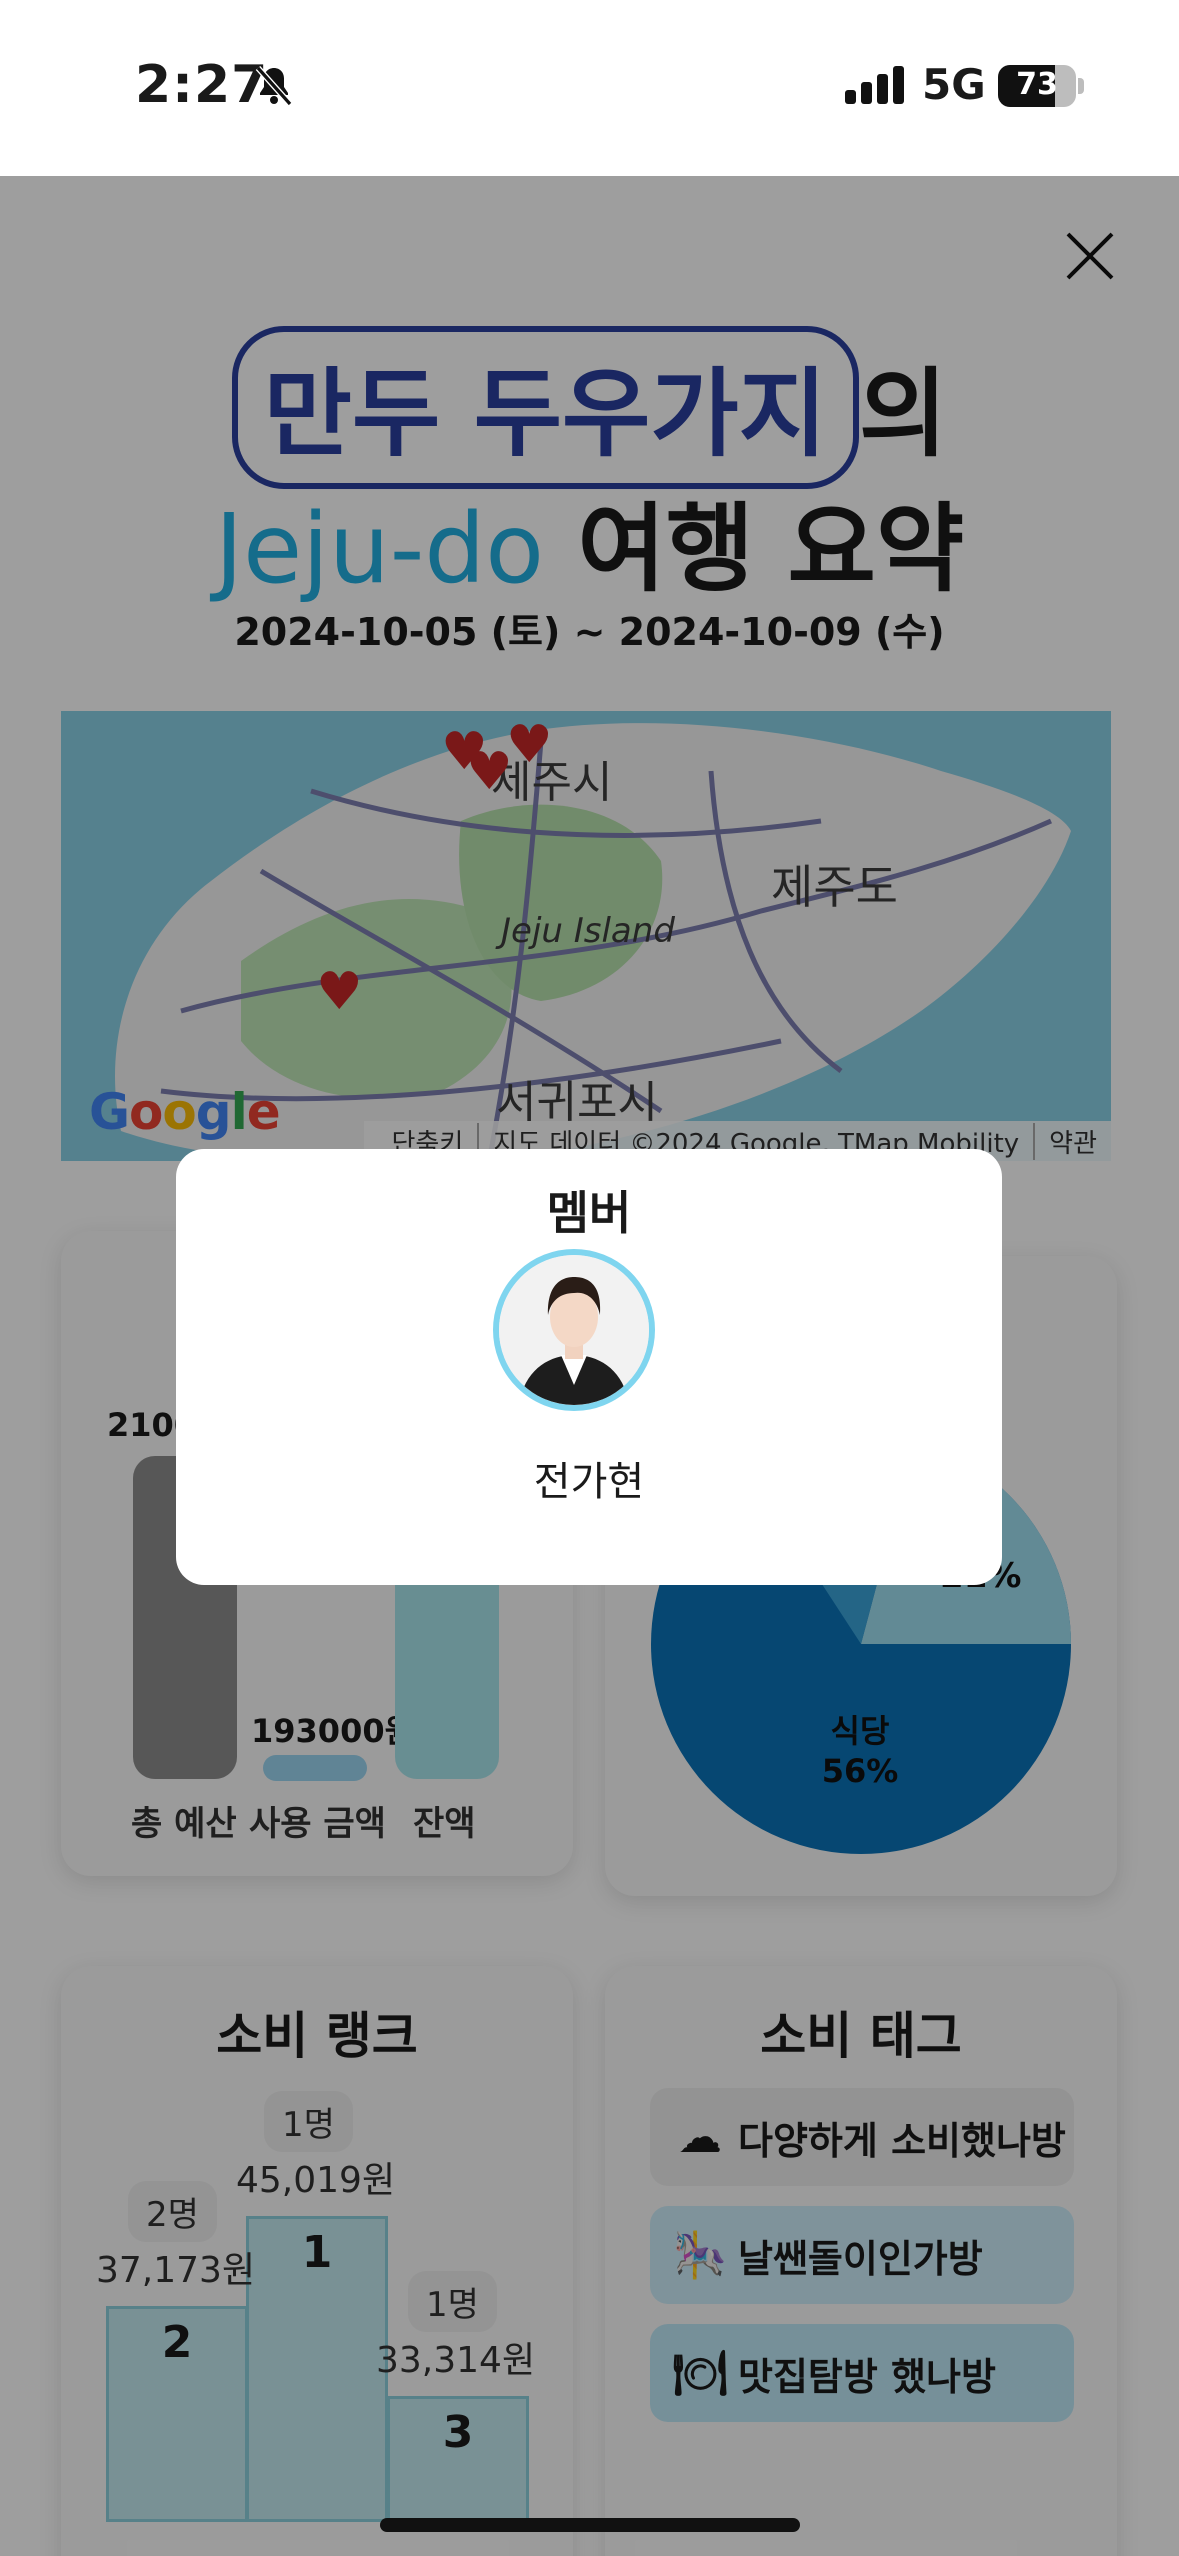 The width and height of the screenshot is (1179, 2556). I want to click on avatar, so click(574, 1330).